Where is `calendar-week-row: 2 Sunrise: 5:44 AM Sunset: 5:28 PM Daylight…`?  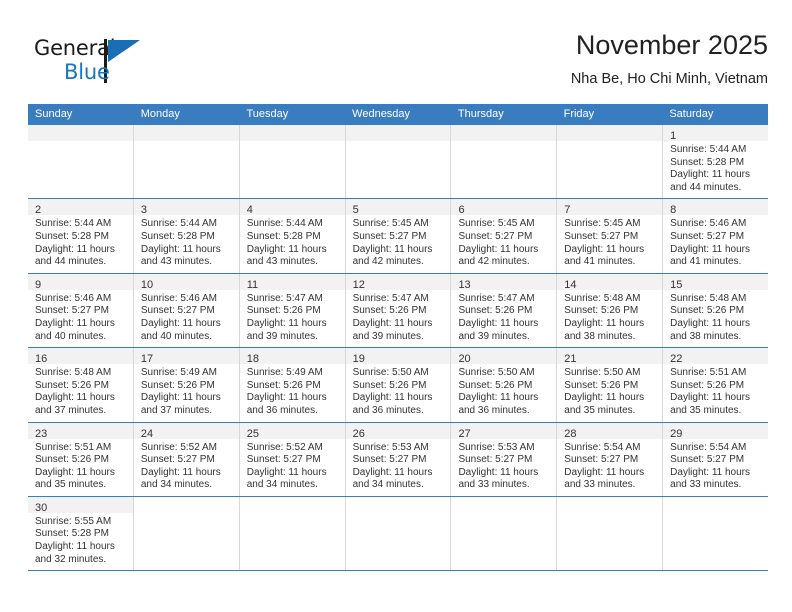 calendar-week-row: 2 Sunrise: 5:44 AM Sunset: 5:28 PM Daylight… is located at coordinates (398, 236).